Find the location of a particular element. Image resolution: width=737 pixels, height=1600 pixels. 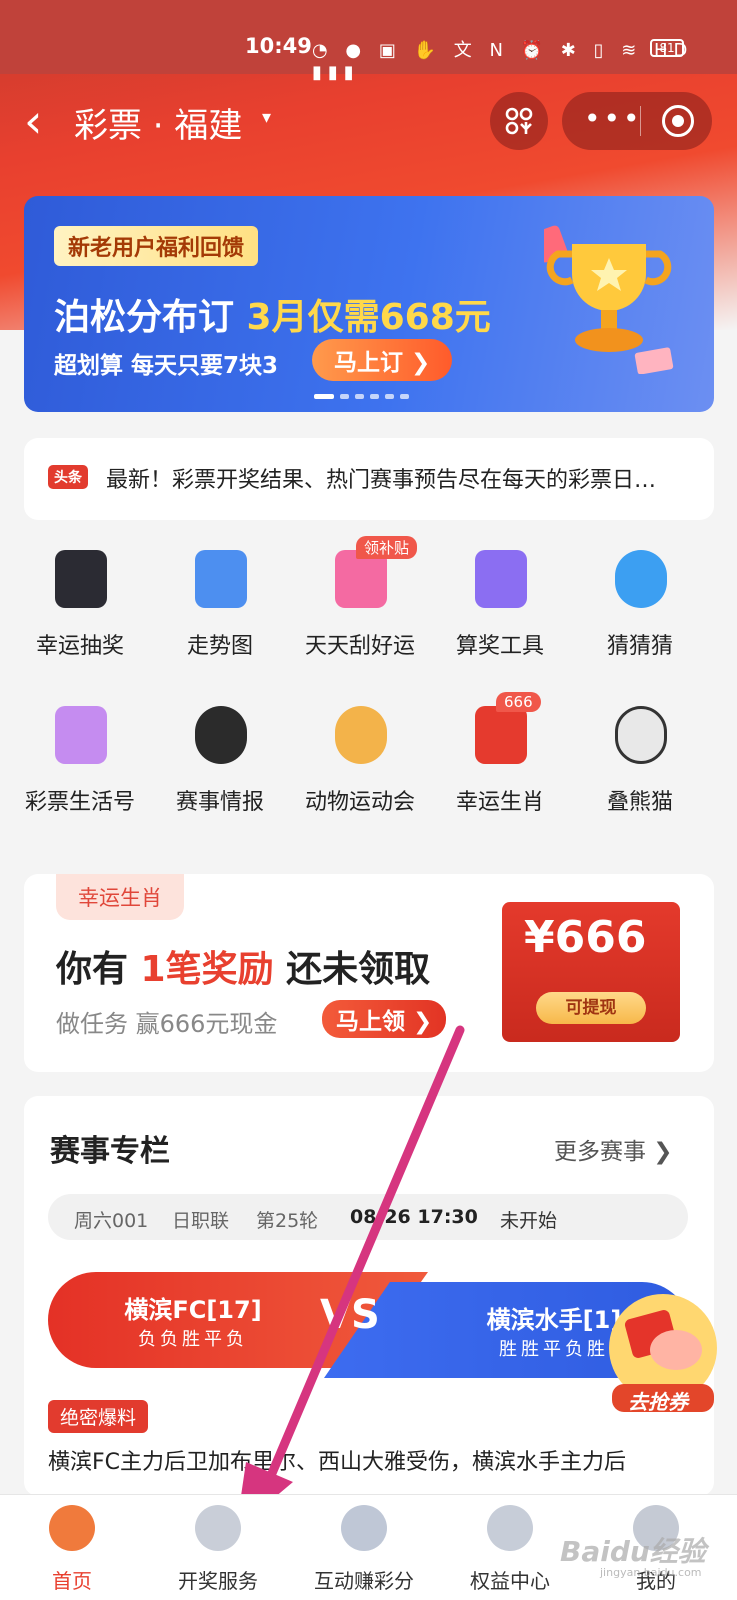

grid-item: 领补贴天天刮好运 is located at coordinates (360, 608).